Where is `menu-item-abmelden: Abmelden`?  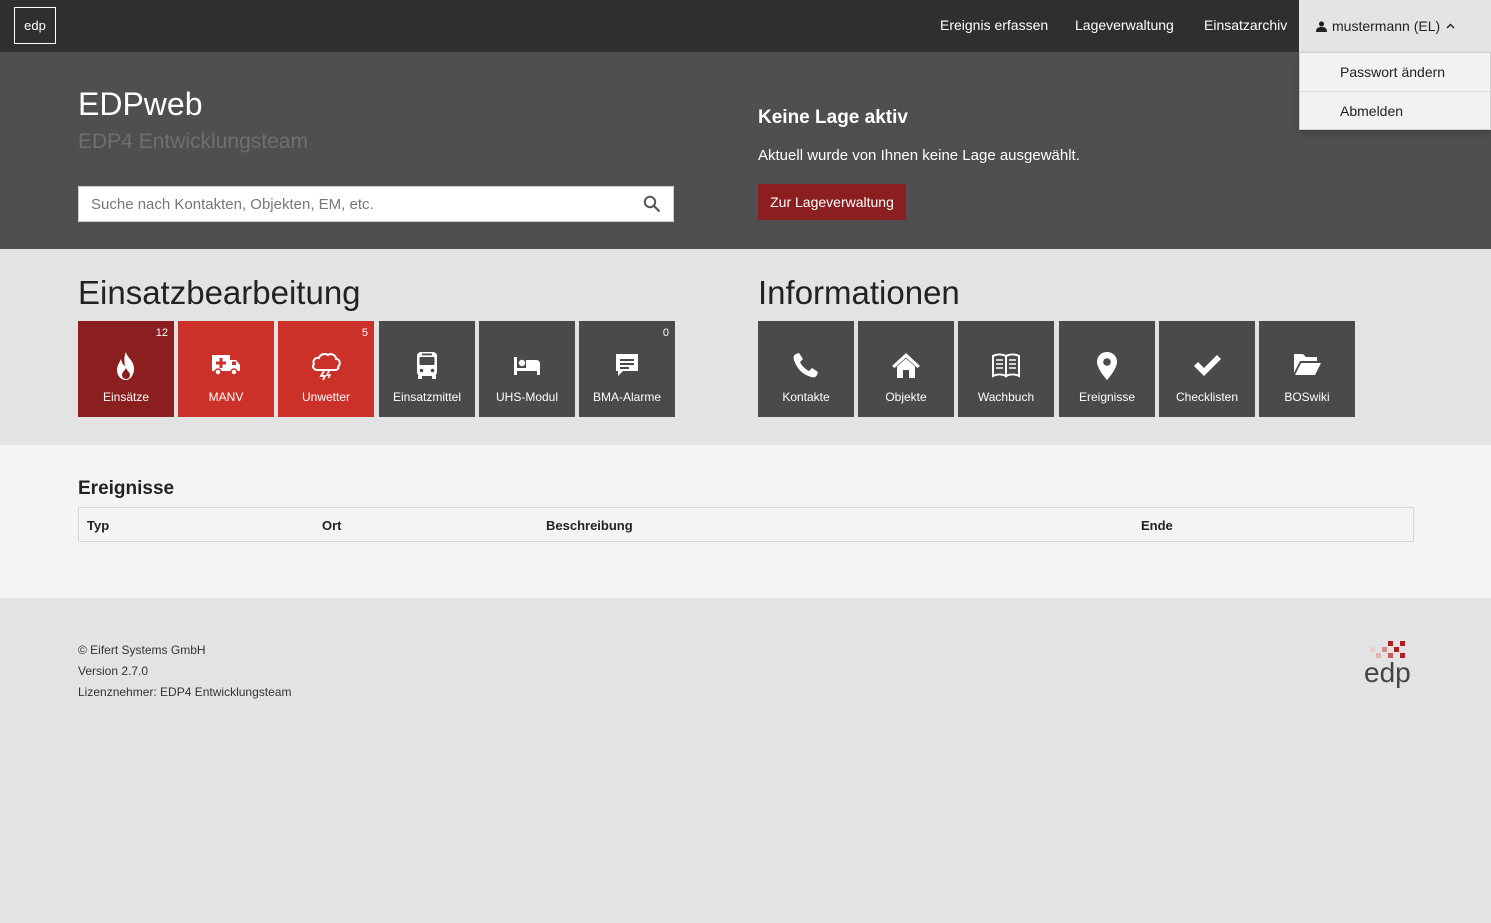 menu-item-abmelden: Abmelden is located at coordinates (1395, 110).